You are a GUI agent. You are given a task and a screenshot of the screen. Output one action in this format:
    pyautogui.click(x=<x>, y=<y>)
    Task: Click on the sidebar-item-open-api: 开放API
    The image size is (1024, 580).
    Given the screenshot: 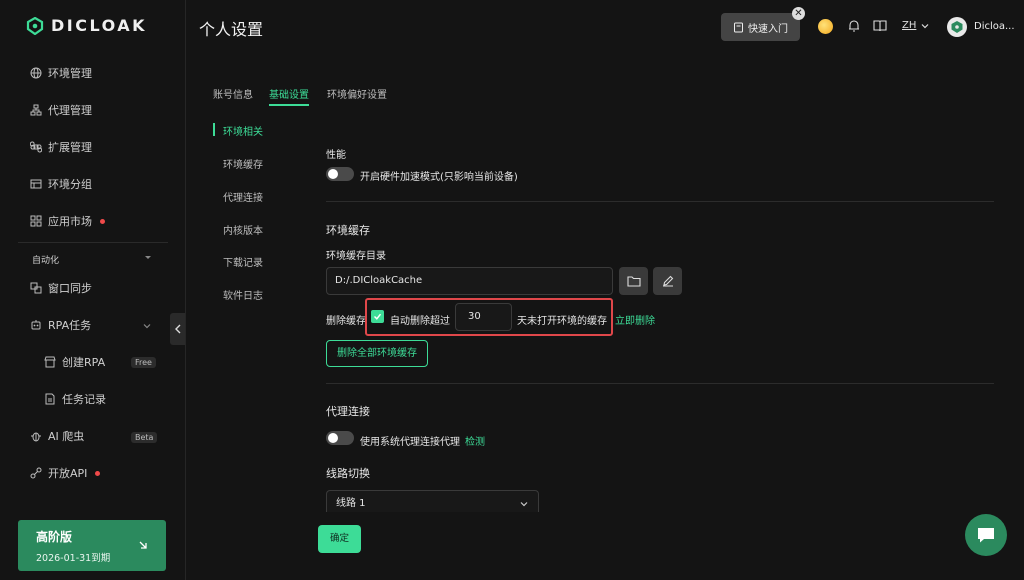 What is the action you would take?
    pyautogui.click(x=100, y=473)
    